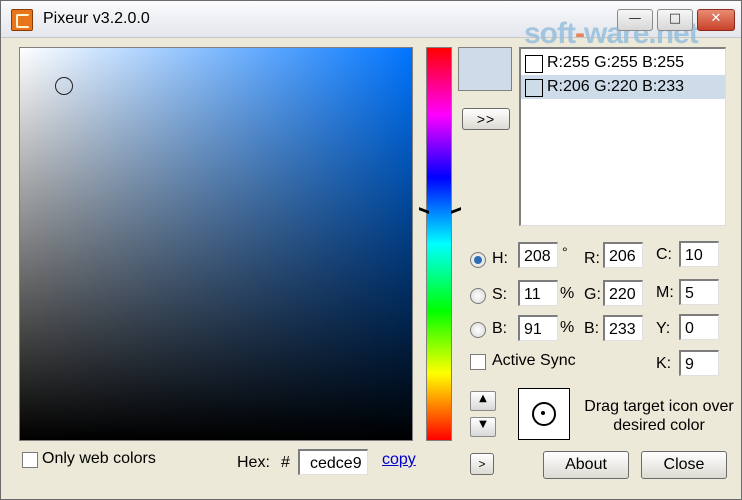 Image resolution: width=742 pixels, height=500 pixels. What do you see at coordinates (478, 330) in the screenshot?
I see `brightness-radio` at bounding box center [478, 330].